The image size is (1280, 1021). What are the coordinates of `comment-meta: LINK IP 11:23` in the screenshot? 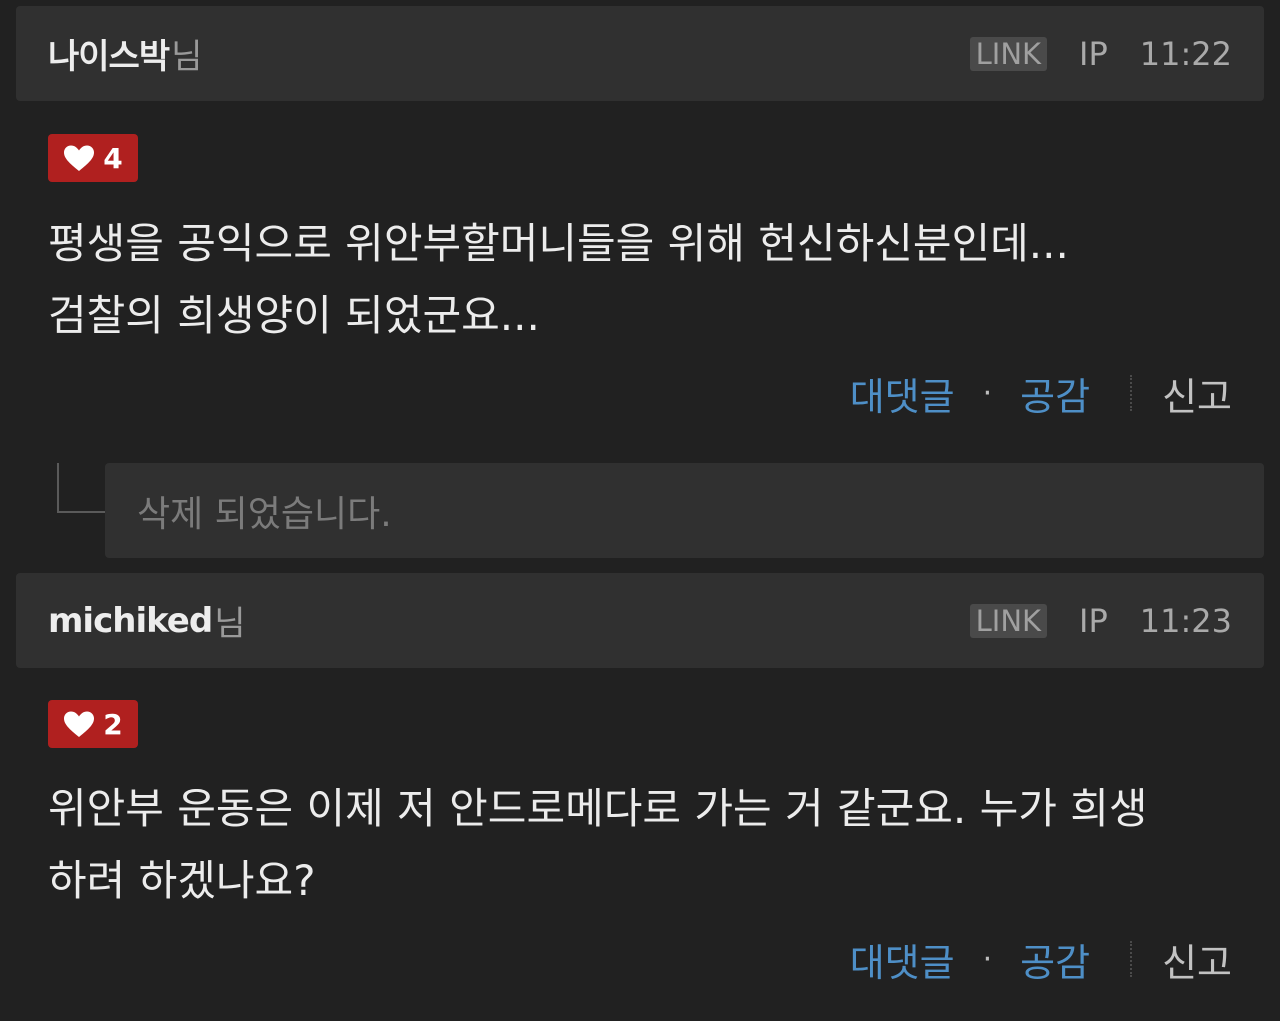 It's located at (1100, 620).